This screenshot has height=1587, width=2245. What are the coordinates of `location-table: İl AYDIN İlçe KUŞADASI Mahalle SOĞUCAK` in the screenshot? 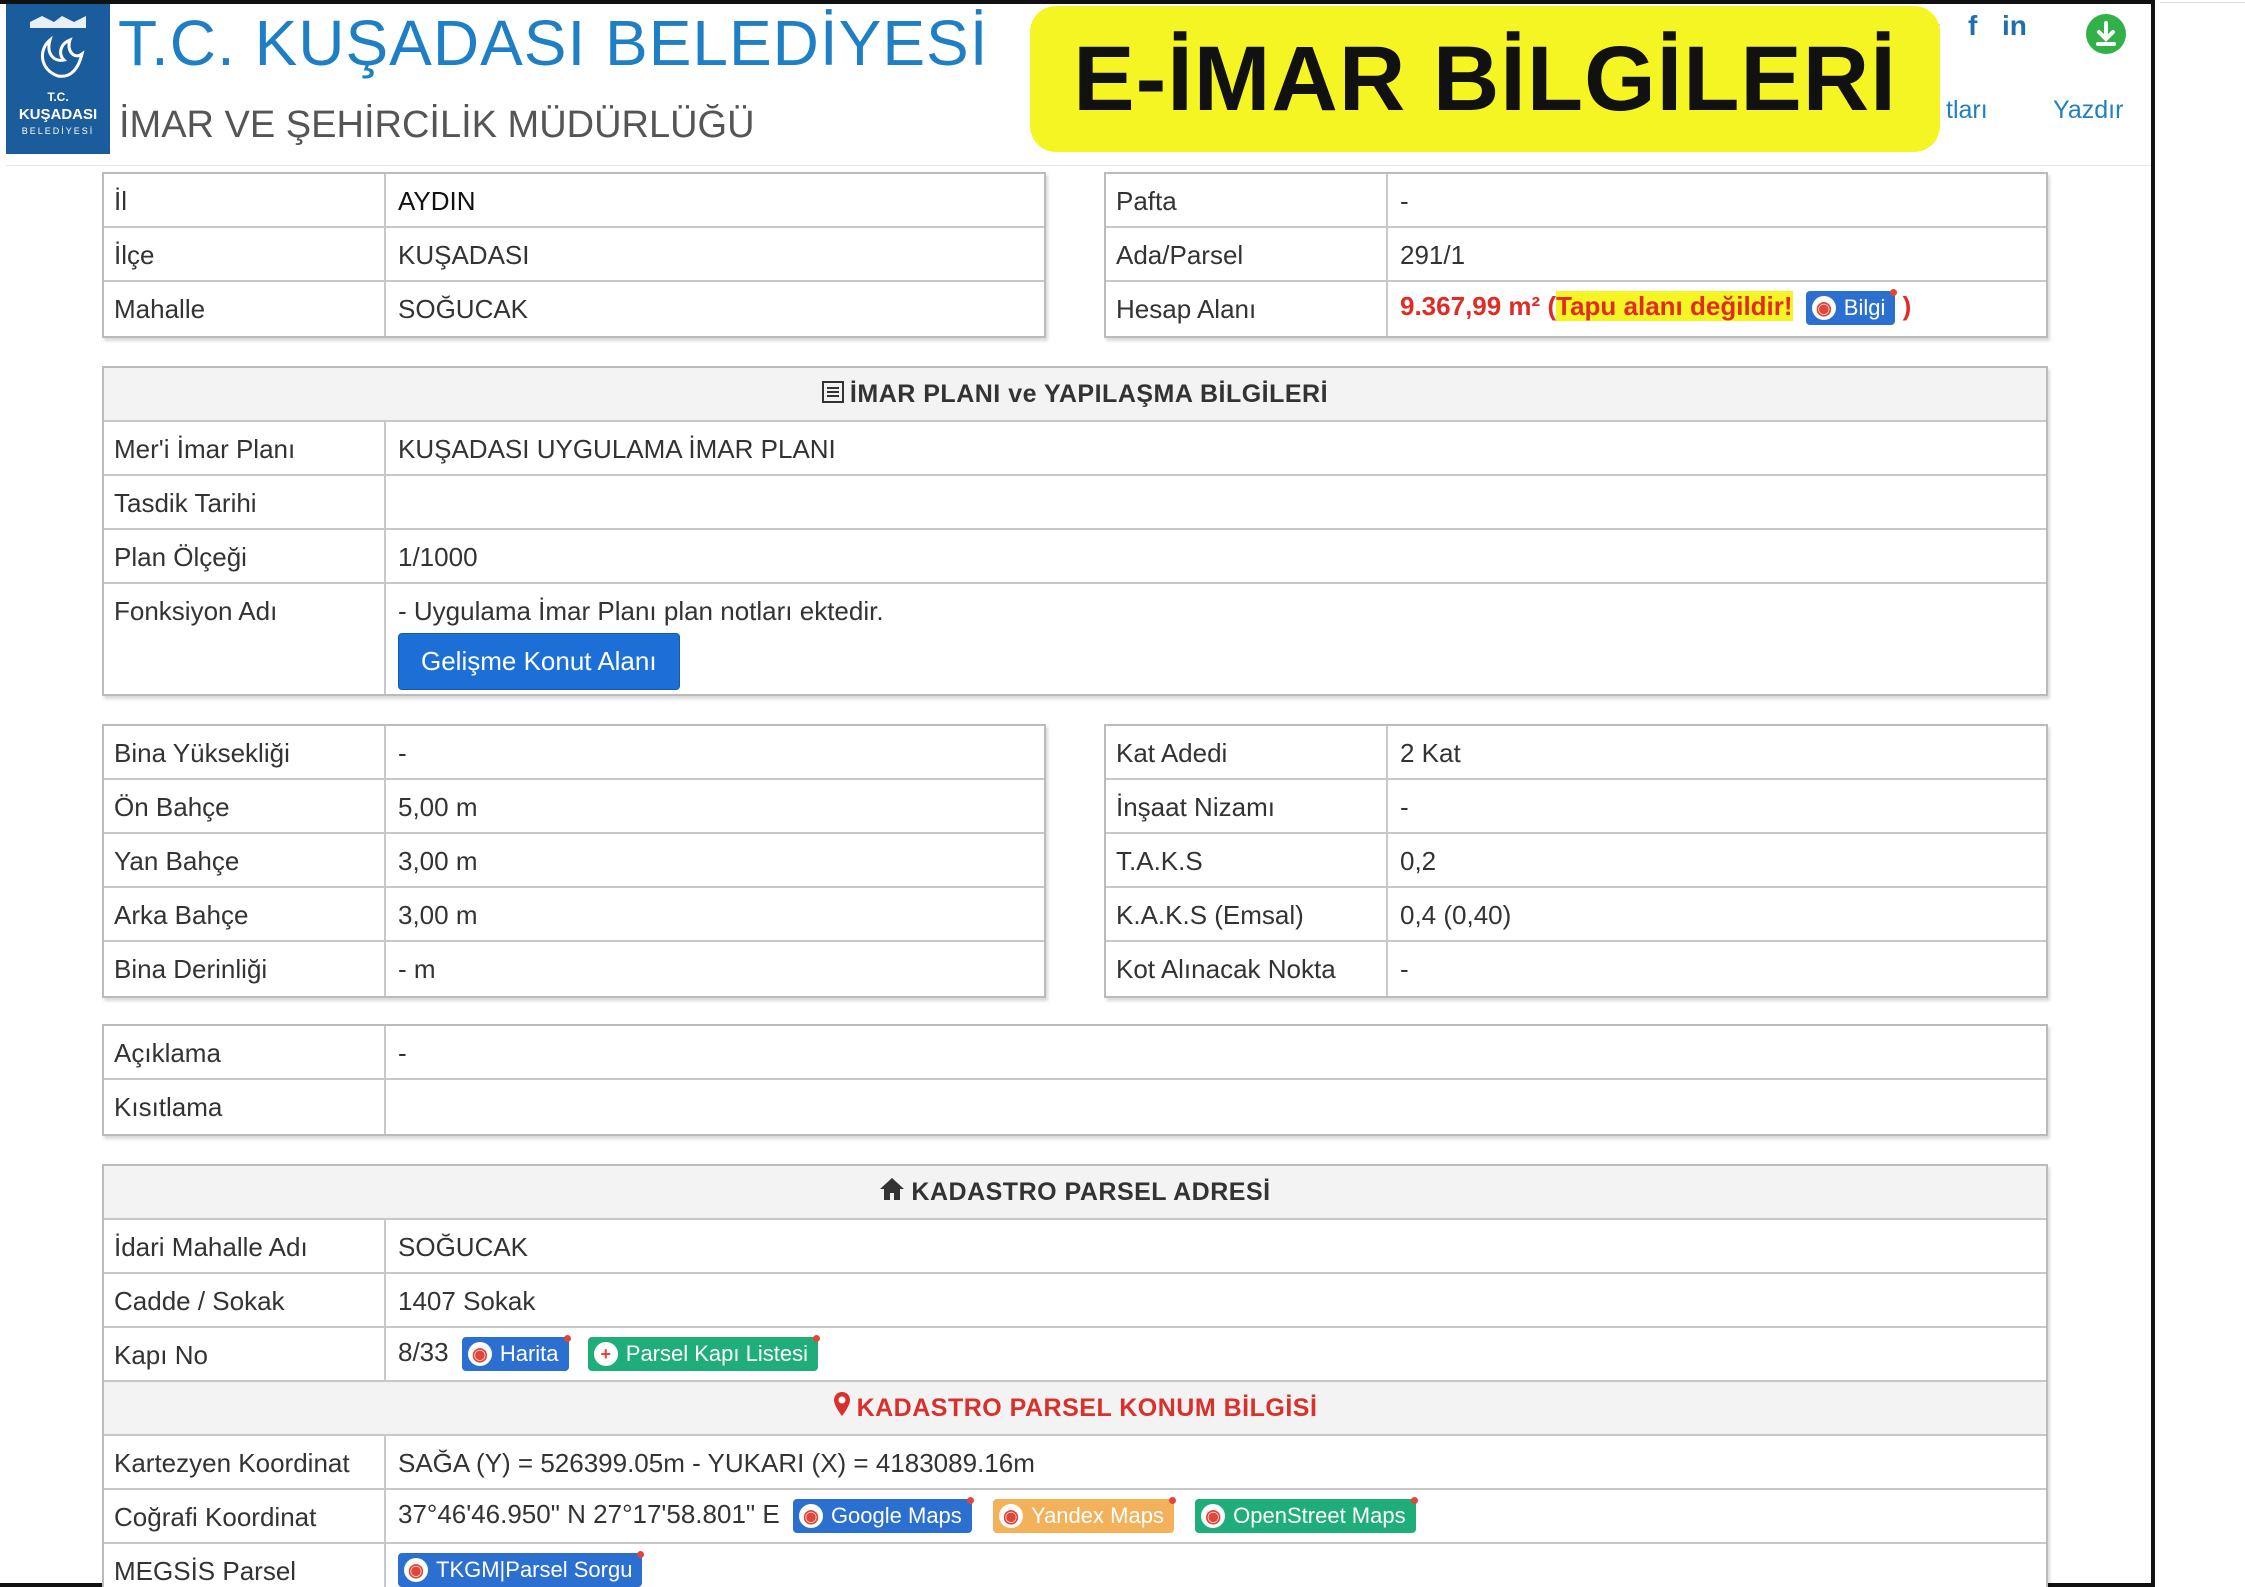 It's located at (574, 255).